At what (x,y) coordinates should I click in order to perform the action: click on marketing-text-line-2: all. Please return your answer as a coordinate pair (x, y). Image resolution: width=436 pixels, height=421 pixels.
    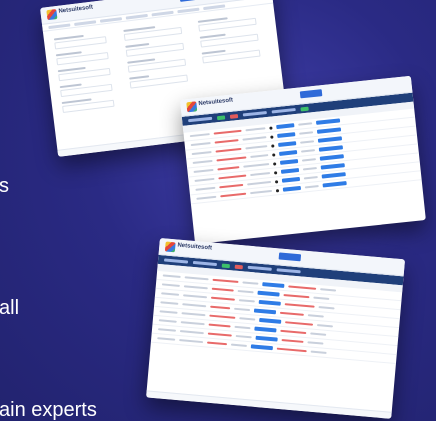
    Looking at the image, I should click on (10, 308).